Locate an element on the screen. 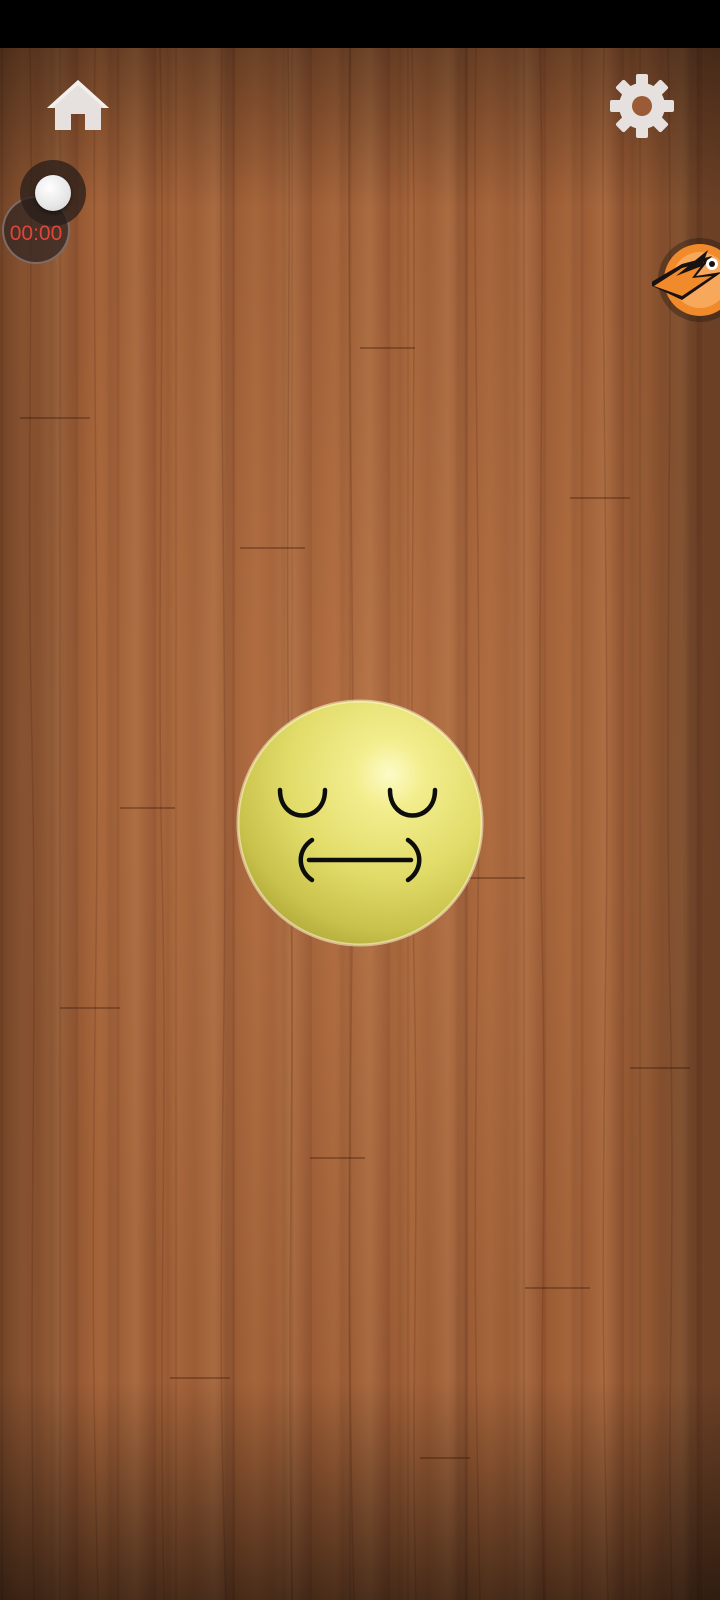 The image size is (720, 1600). gear-icon is located at coordinates (642, 106).